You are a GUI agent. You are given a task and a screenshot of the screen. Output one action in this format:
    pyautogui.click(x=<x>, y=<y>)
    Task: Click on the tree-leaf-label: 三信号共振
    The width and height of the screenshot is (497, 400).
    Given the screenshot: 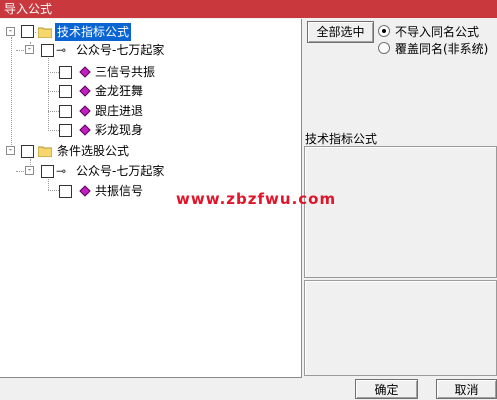 What is the action you would take?
    pyautogui.click(x=125, y=72)
    